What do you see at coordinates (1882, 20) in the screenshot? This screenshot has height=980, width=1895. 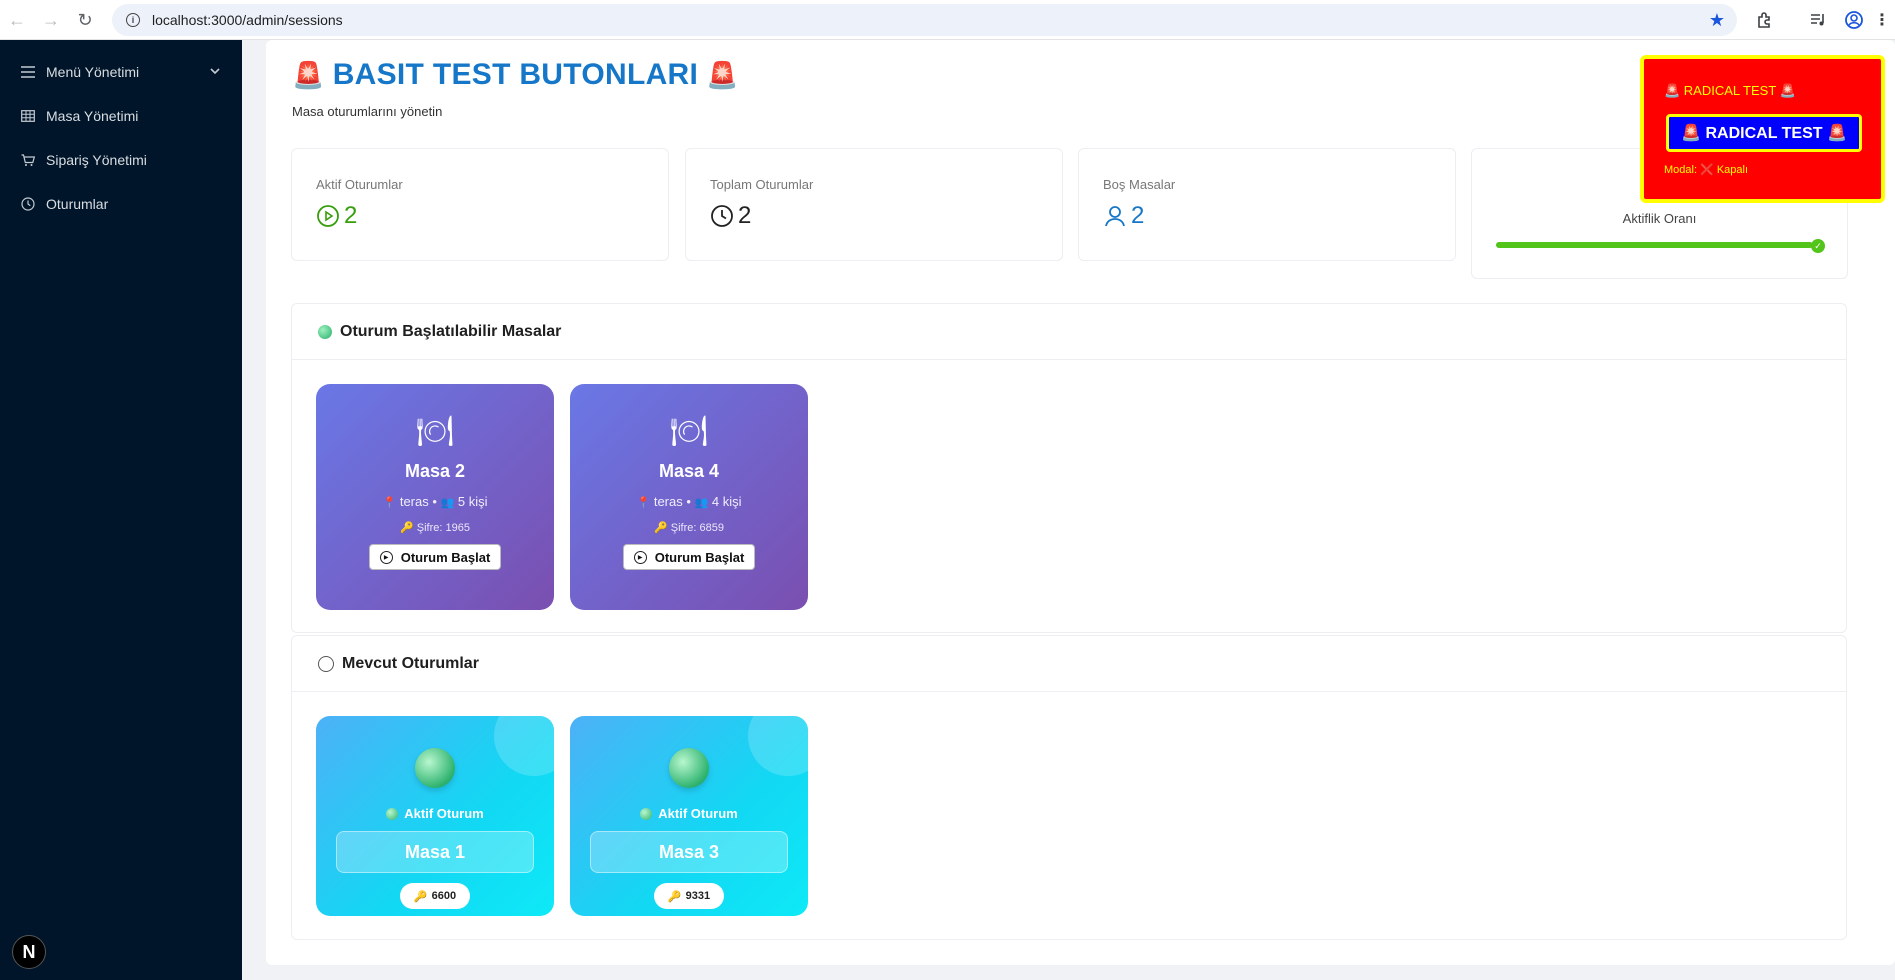 I see `more-options-icon: ⋮` at bounding box center [1882, 20].